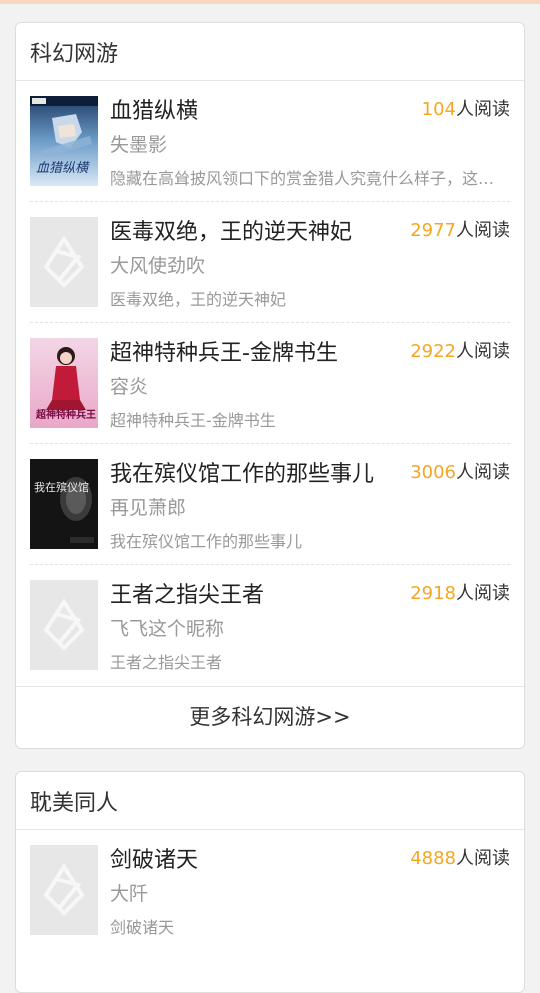  Describe the element at coordinates (270, 715) in the screenshot. I see `more-link-button: 更多科幻网游>>` at that location.